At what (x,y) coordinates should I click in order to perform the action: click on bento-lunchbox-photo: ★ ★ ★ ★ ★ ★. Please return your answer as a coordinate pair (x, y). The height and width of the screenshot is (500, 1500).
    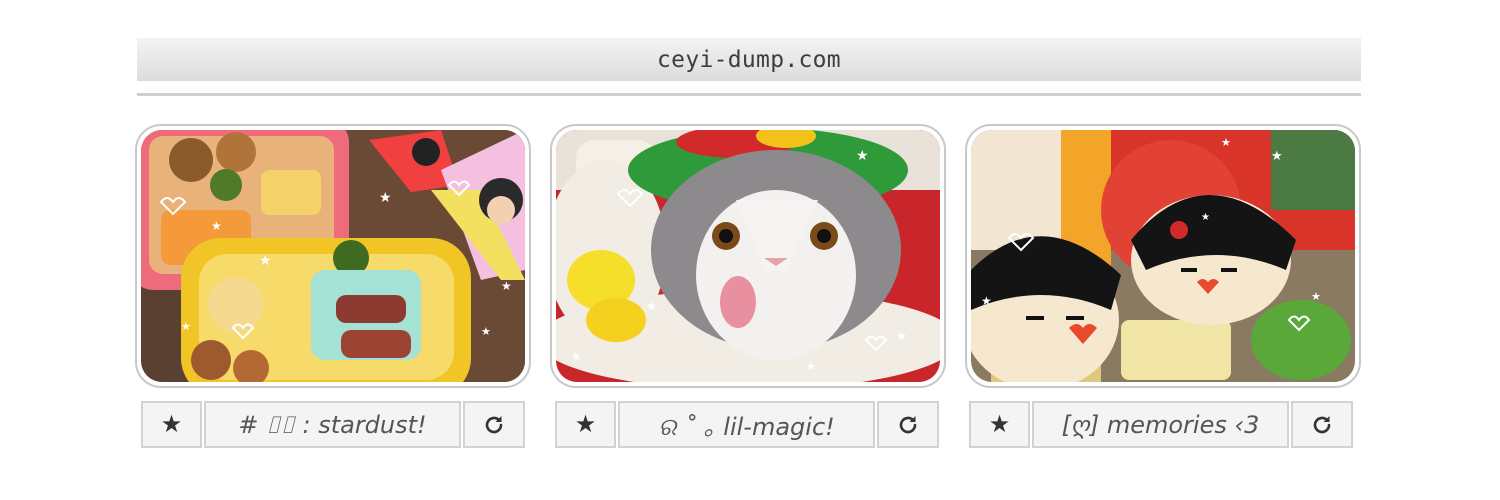
    Looking at the image, I should click on (333, 256).